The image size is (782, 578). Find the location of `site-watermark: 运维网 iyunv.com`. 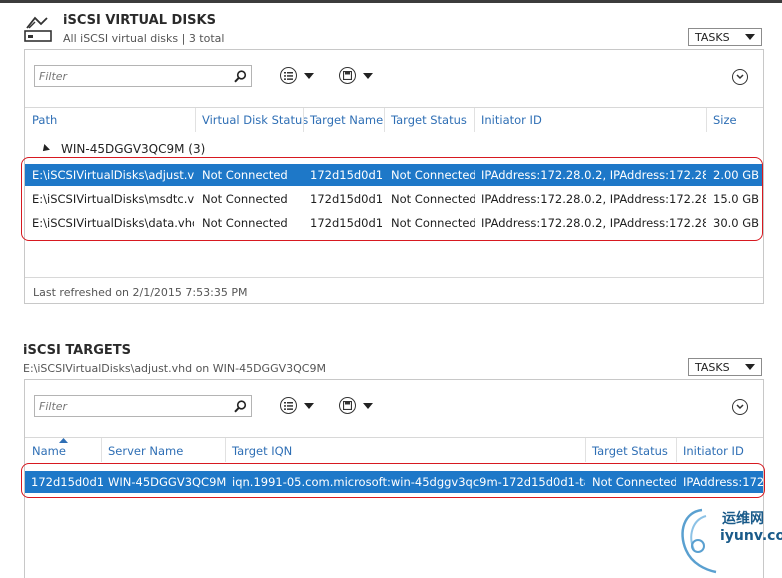

site-watermark: 运维网 iyunv.com is located at coordinates (729, 540).